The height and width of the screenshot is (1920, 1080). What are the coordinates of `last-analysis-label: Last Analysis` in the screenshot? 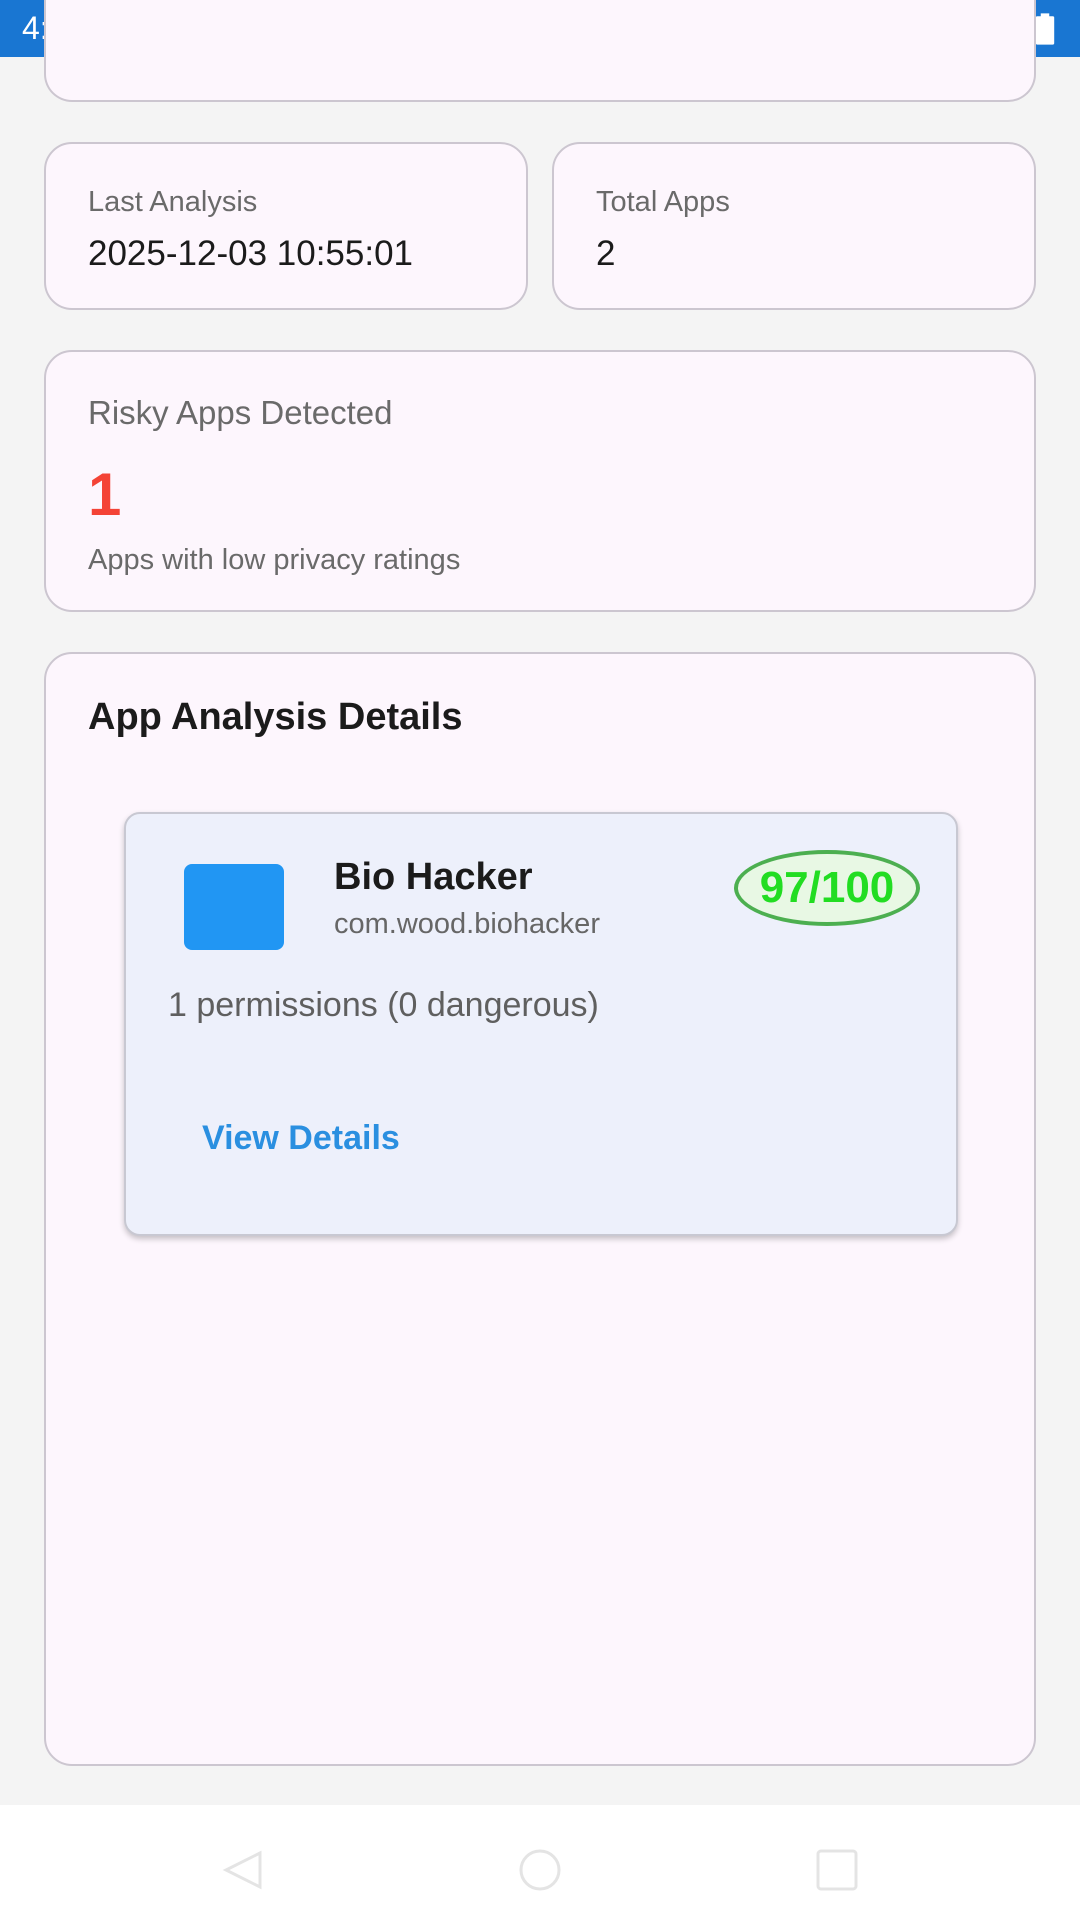 It's located at (173, 202).